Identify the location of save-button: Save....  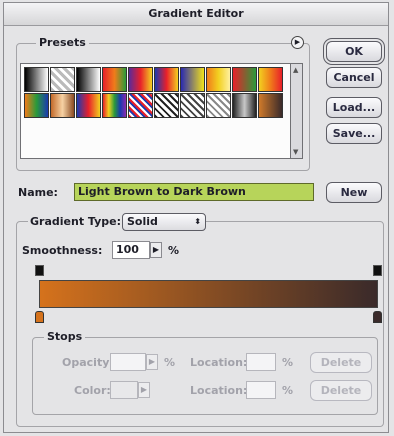
(354, 133).